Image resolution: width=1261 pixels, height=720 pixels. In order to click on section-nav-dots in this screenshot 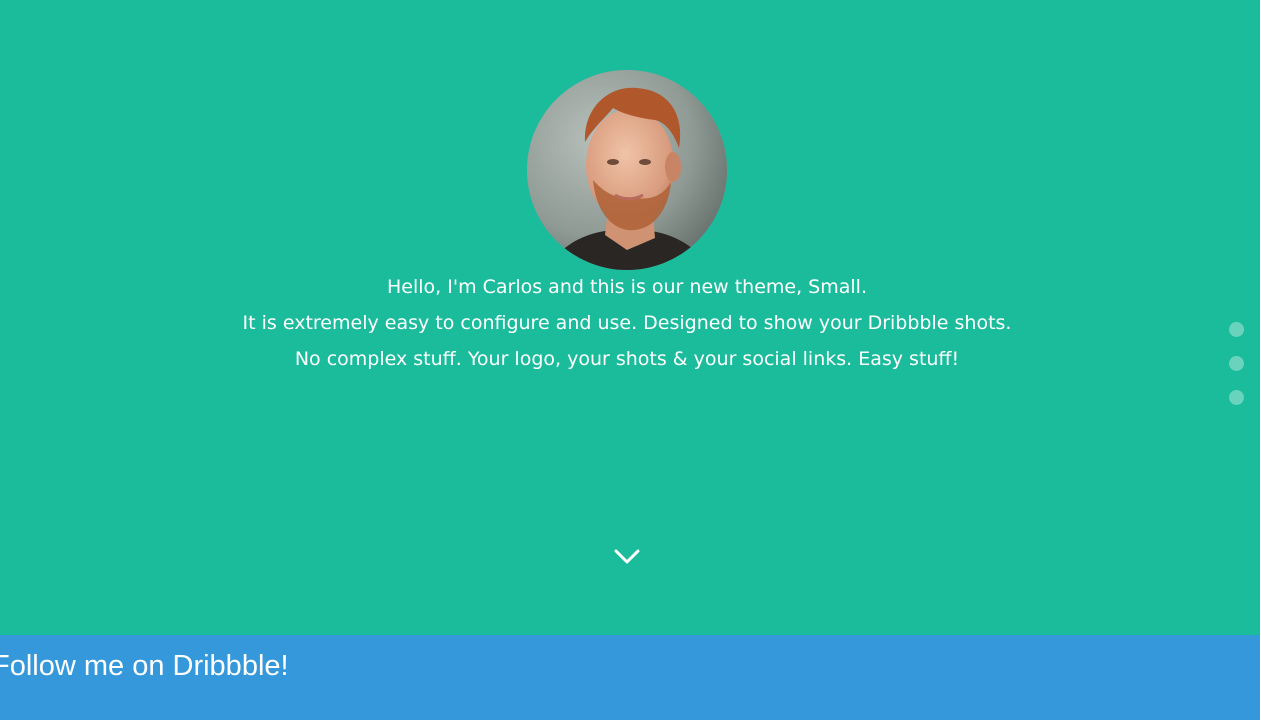, I will do `click(1237, 373)`.